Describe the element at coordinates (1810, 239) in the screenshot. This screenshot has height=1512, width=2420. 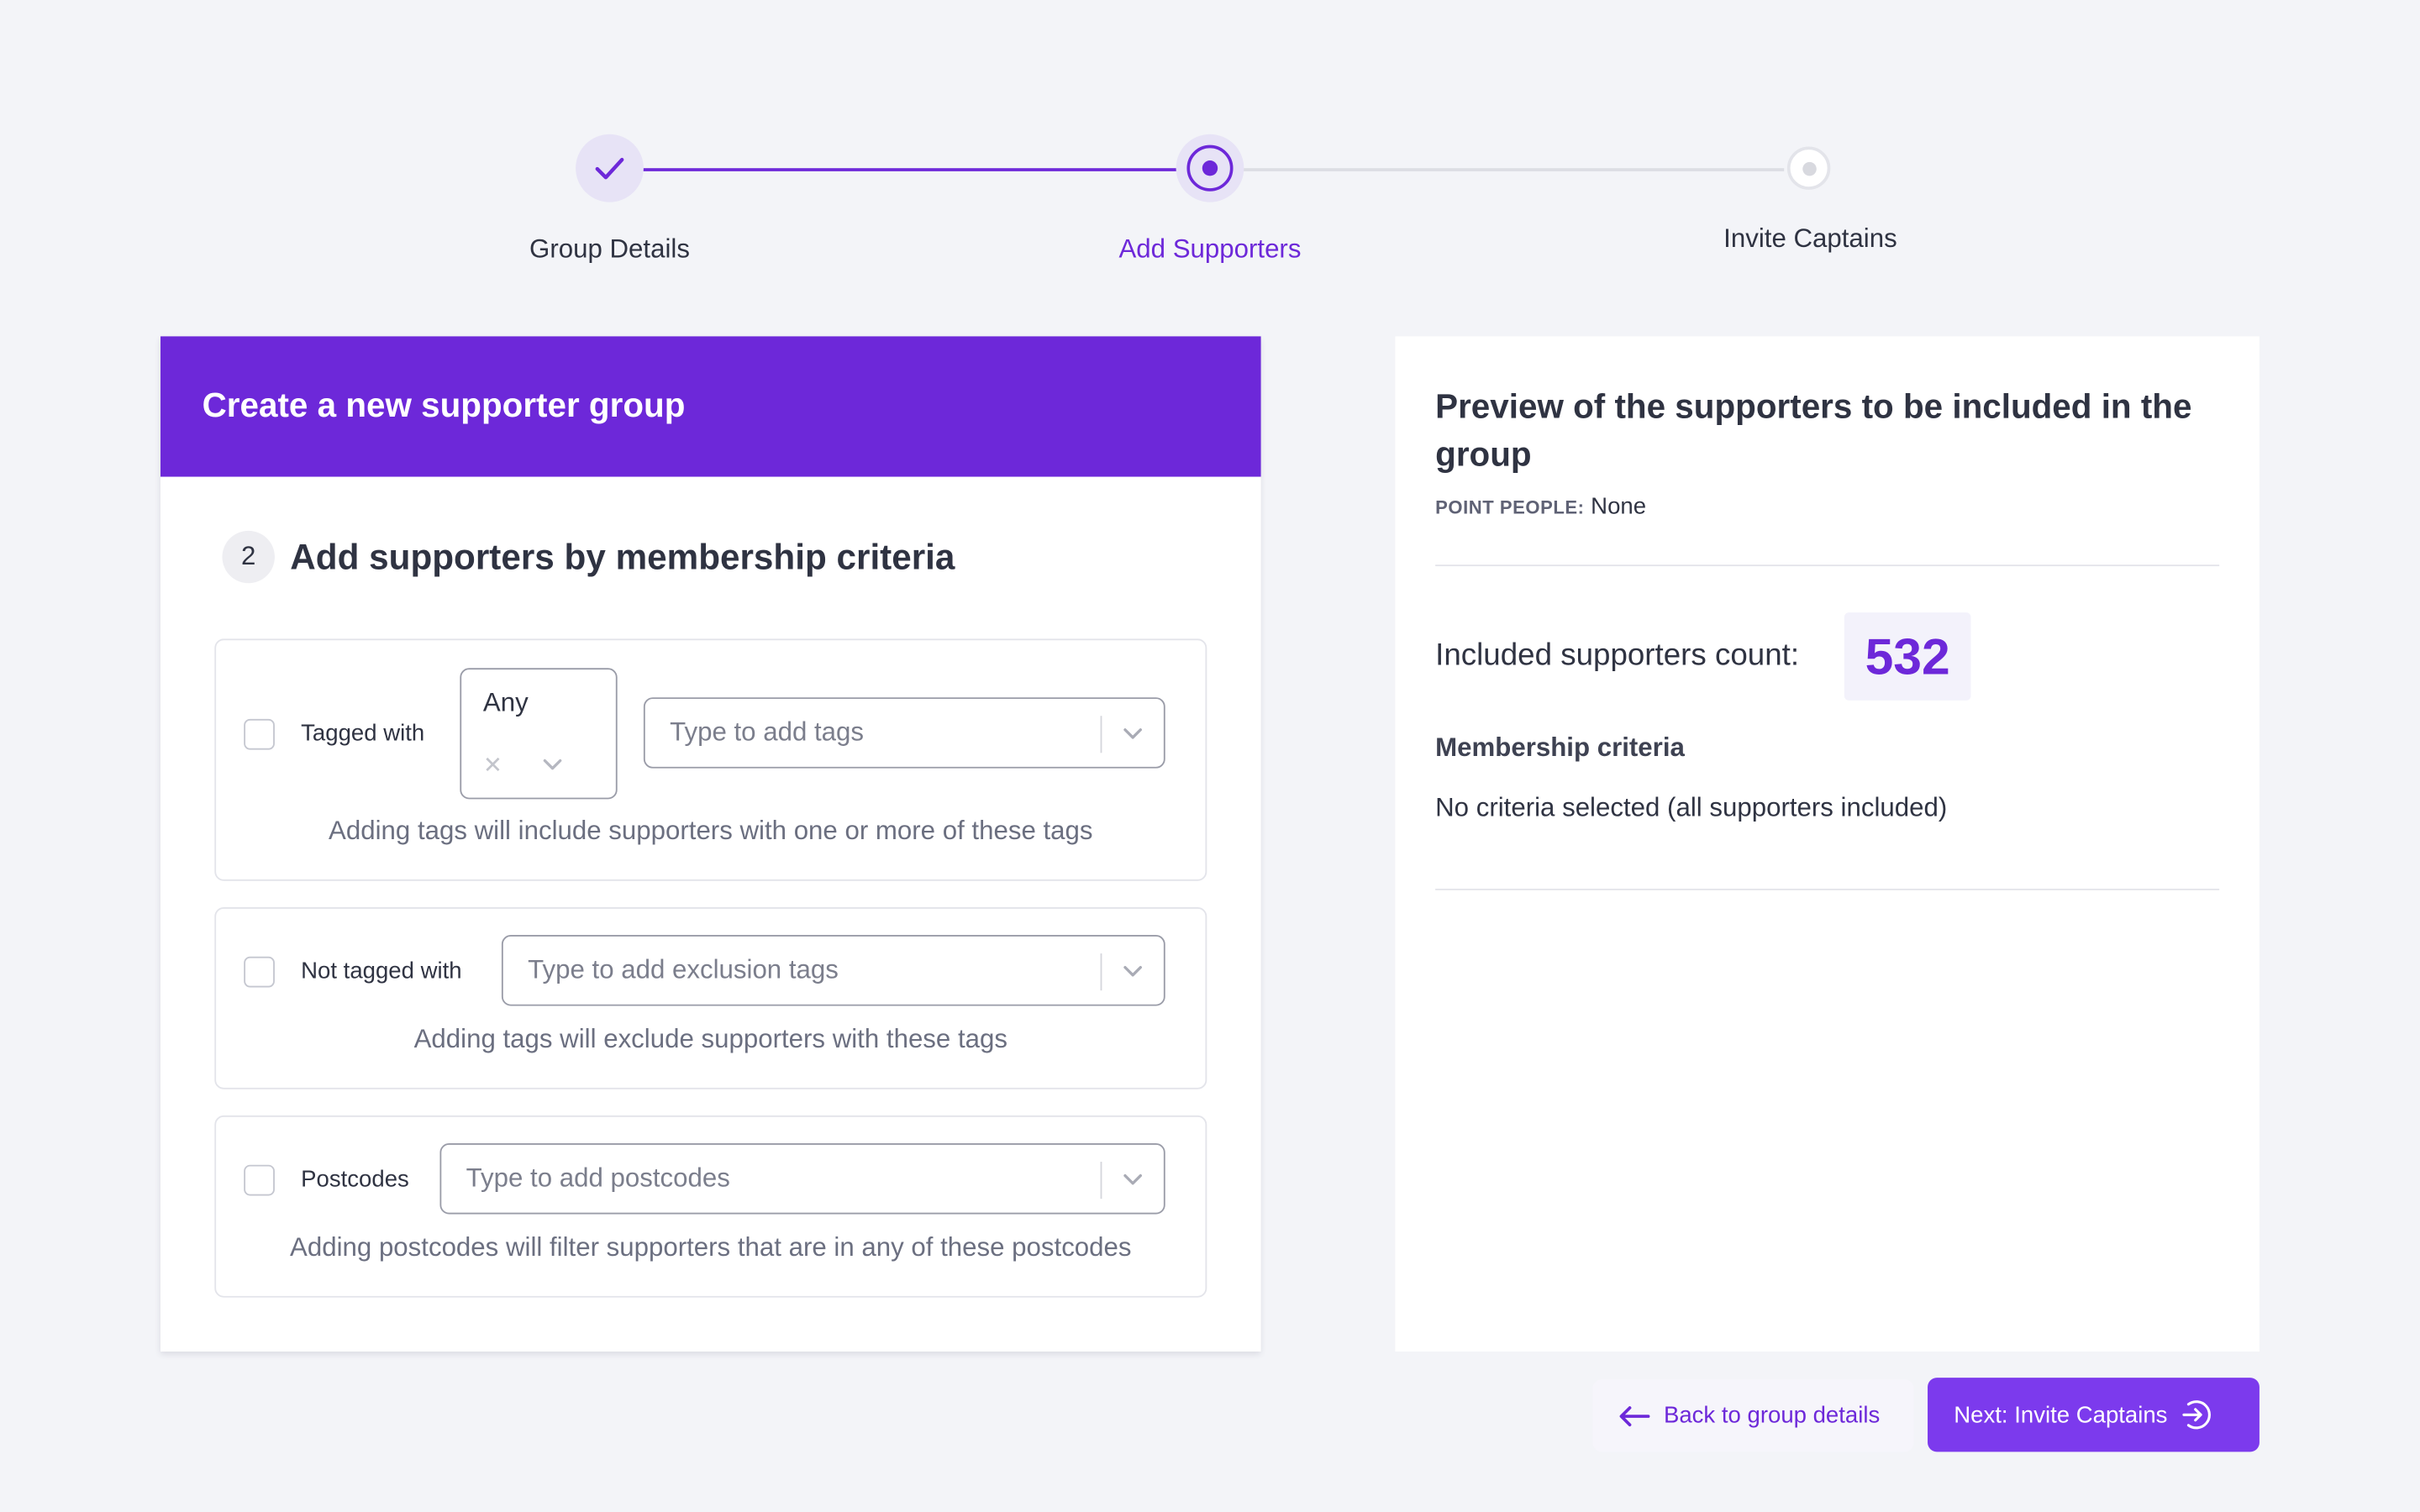
I see `step-label-invite-captains: Invite Captains` at that location.